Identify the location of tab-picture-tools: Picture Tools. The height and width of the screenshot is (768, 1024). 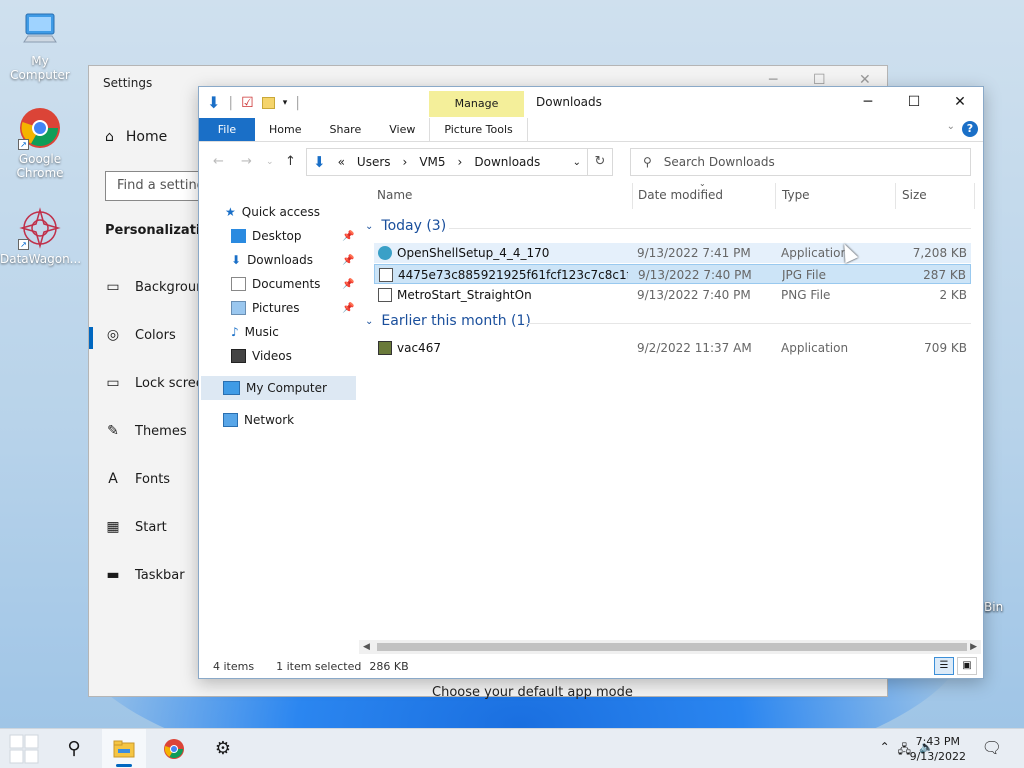
(478, 129).